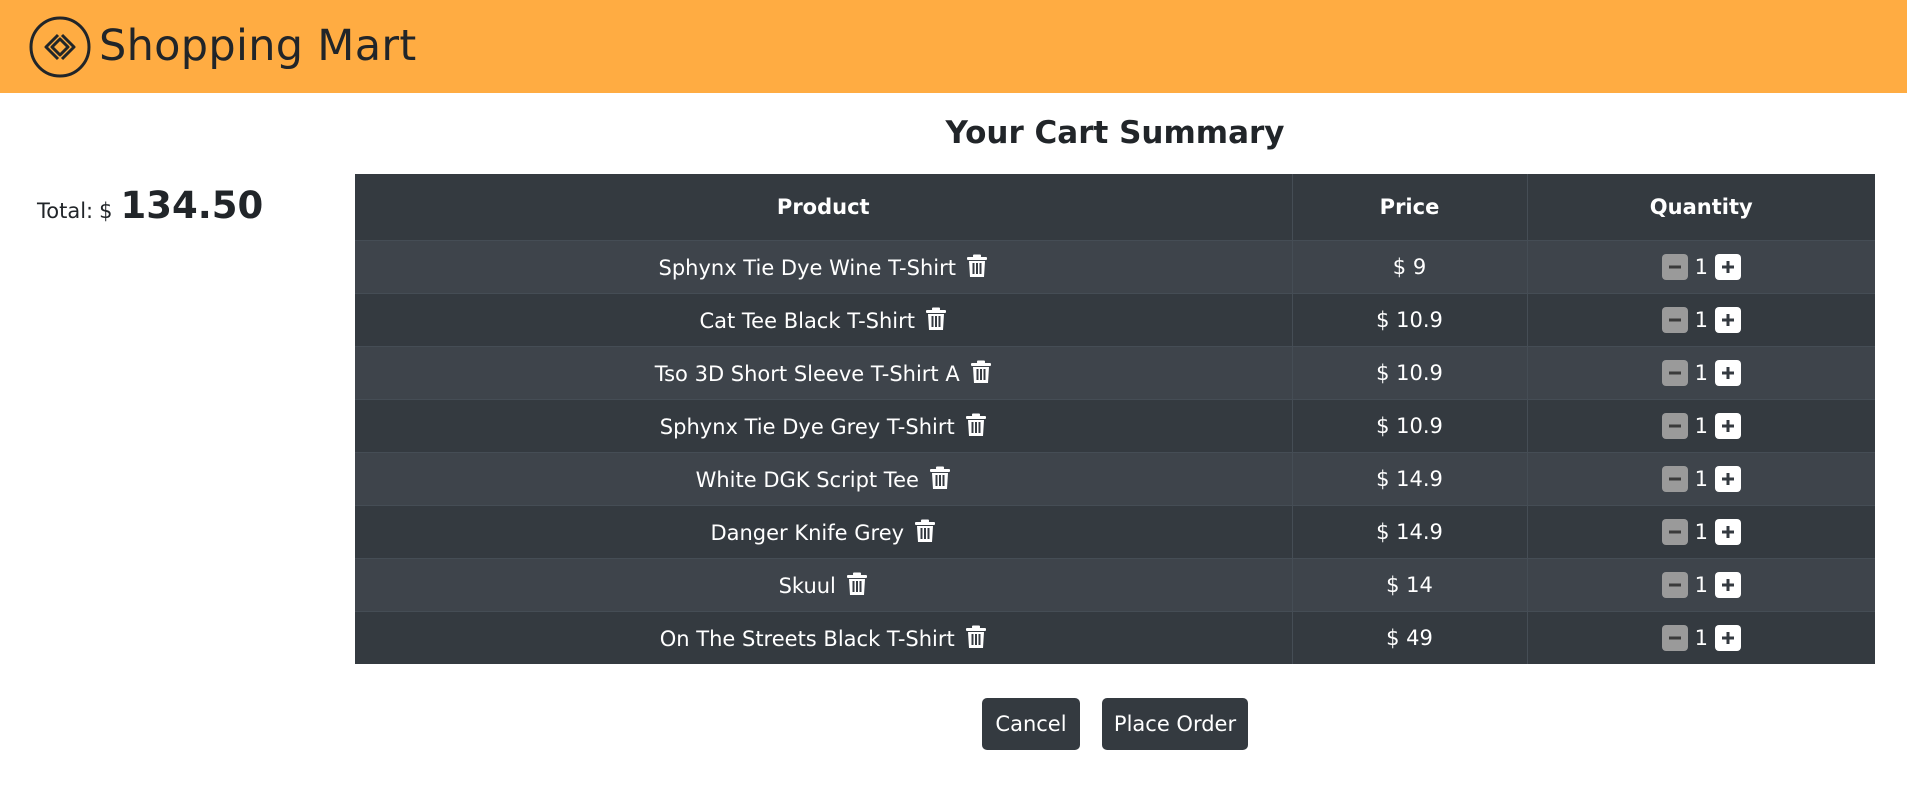 The width and height of the screenshot is (1907, 806). I want to click on product-name: On The Streets Black T-Shirt, so click(807, 638).